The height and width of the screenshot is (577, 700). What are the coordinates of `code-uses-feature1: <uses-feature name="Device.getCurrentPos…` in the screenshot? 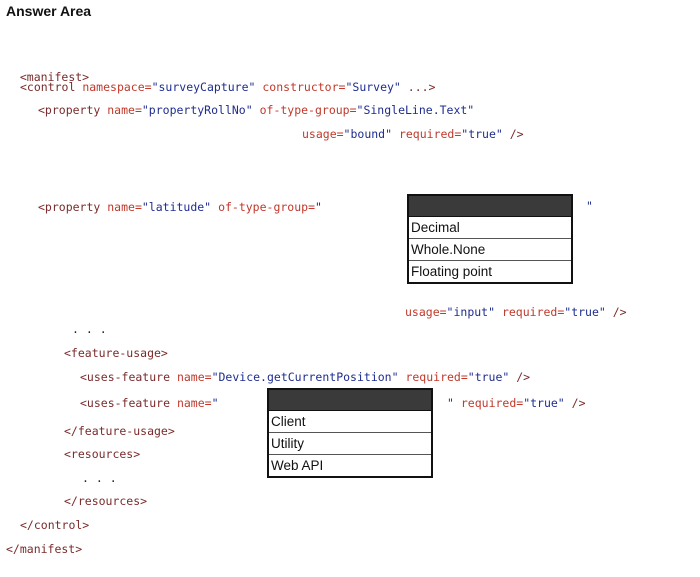 It's located at (305, 377).